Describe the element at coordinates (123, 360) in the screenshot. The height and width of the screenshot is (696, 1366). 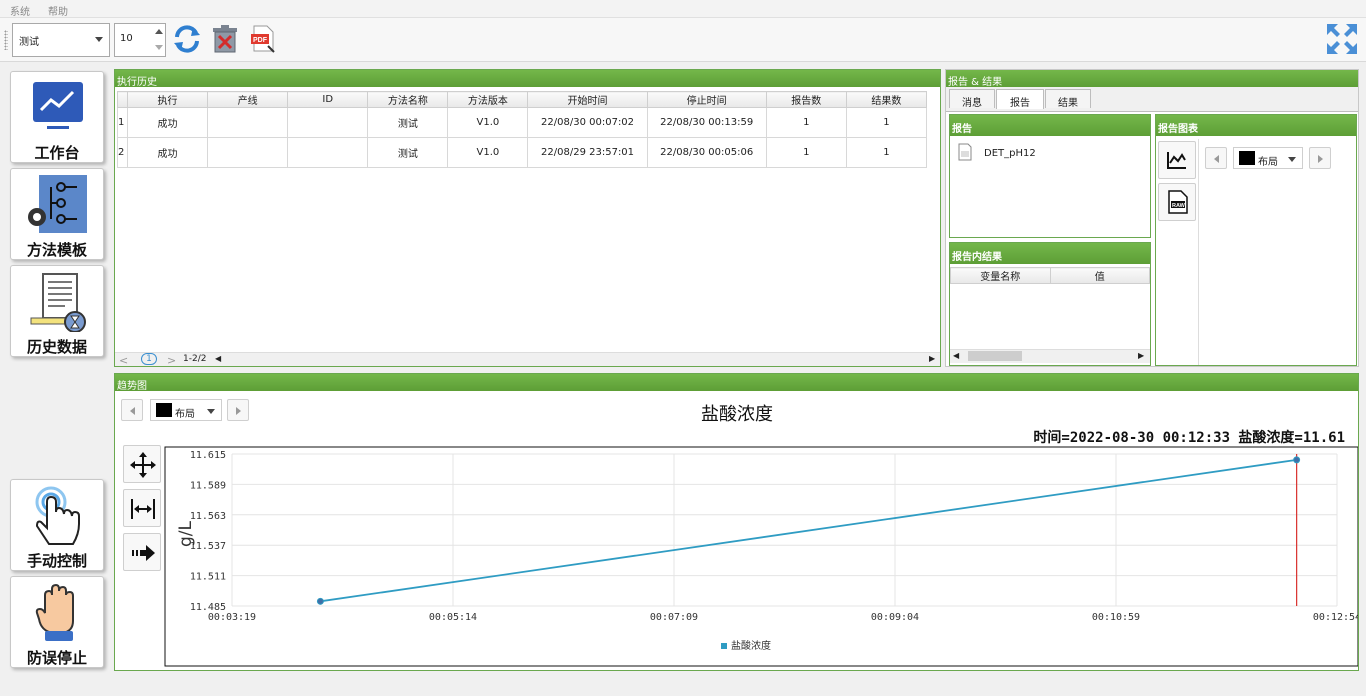
I see `pager-prev-icon: <` at that location.